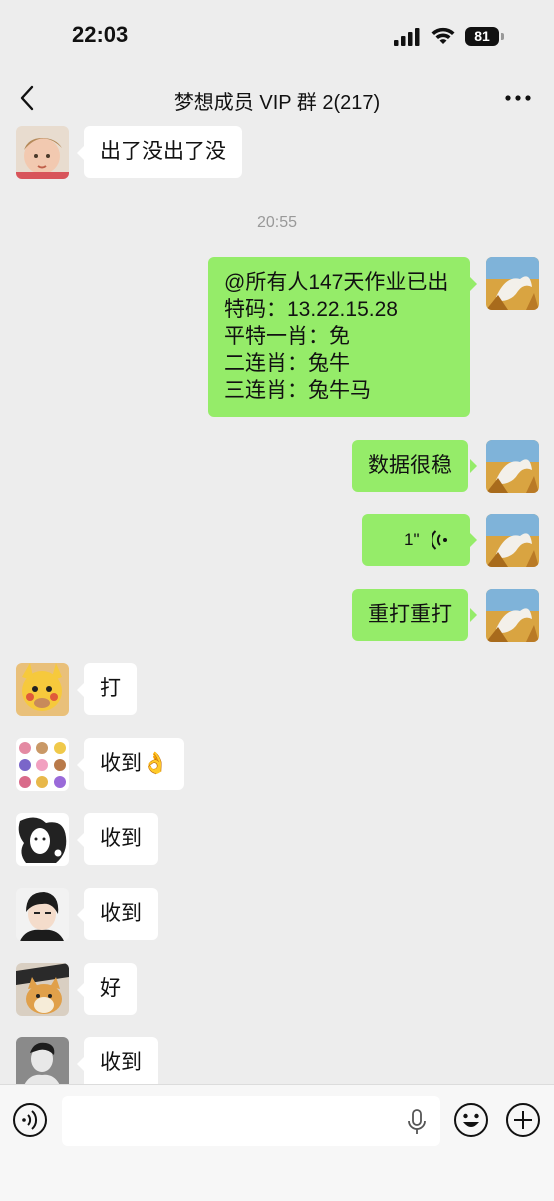  I want to click on message-bubble: 好, so click(110, 989).